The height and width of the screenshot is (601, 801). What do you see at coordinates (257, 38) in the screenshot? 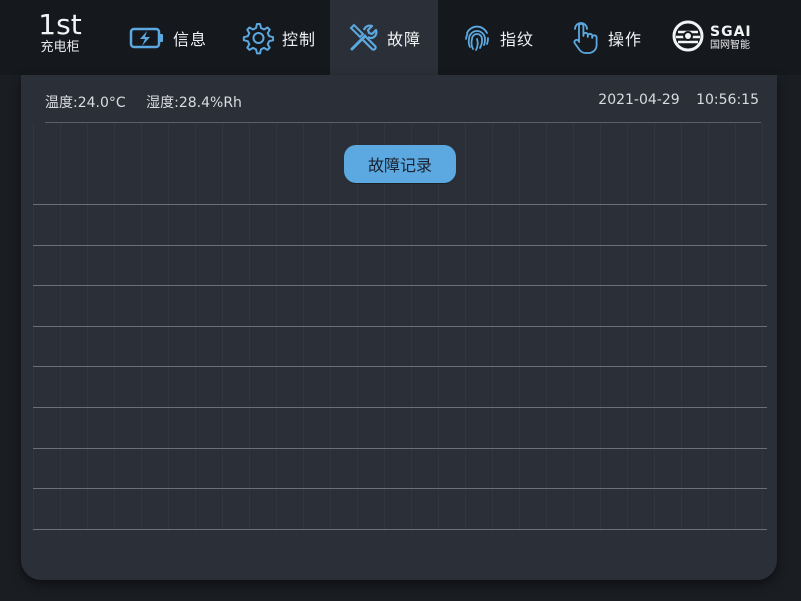
I see `gear-icon` at bounding box center [257, 38].